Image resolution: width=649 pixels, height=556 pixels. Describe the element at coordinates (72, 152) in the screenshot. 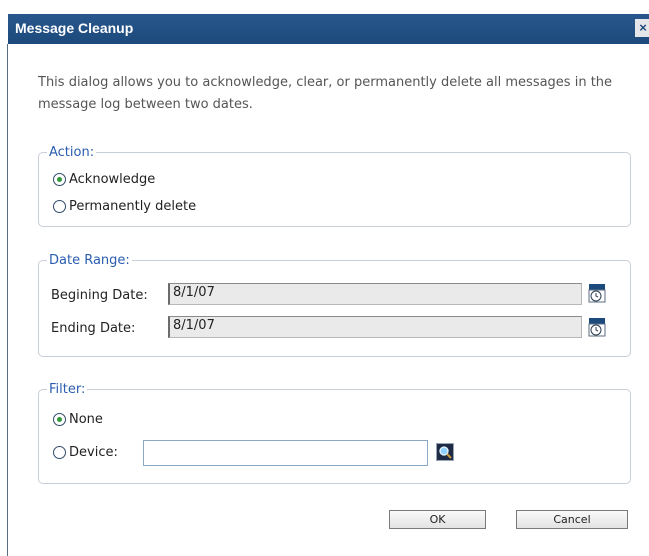

I see `action-legend: Action:` at that location.